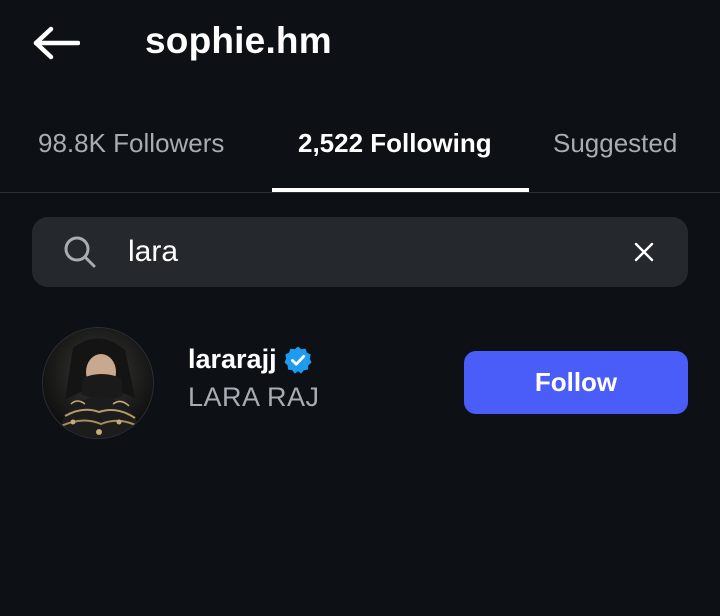 Image resolution: width=720 pixels, height=616 pixels. Describe the element at coordinates (360, 192) in the screenshot. I see `tabs-divider` at that location.